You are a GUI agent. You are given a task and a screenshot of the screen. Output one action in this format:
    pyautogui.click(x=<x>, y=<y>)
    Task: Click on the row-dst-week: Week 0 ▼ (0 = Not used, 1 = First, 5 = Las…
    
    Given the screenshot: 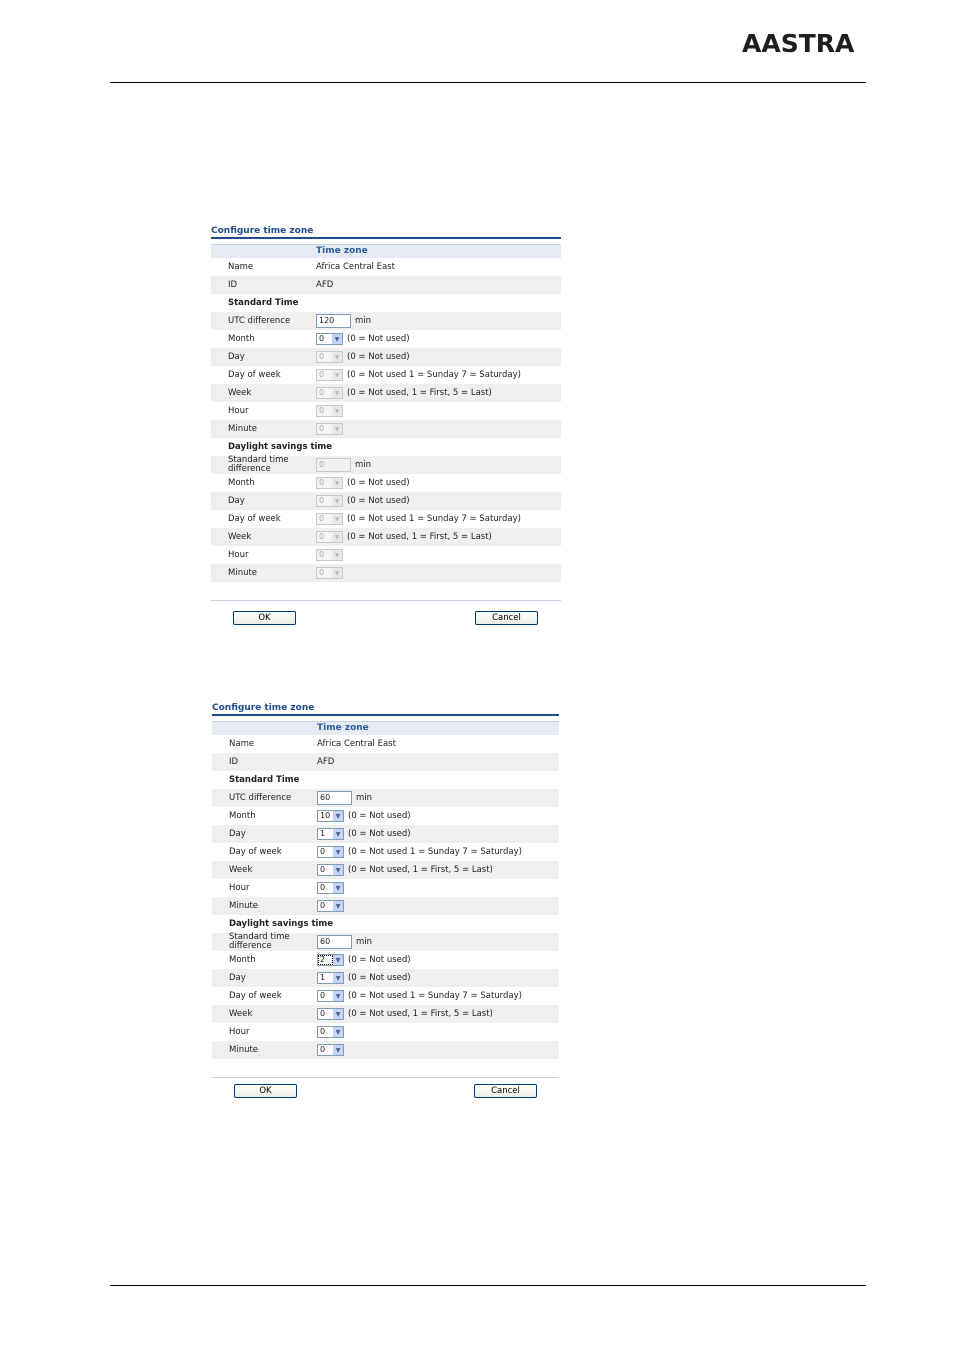 What is the action you would take?
    pyautogui.click(x=386, y=537)
    